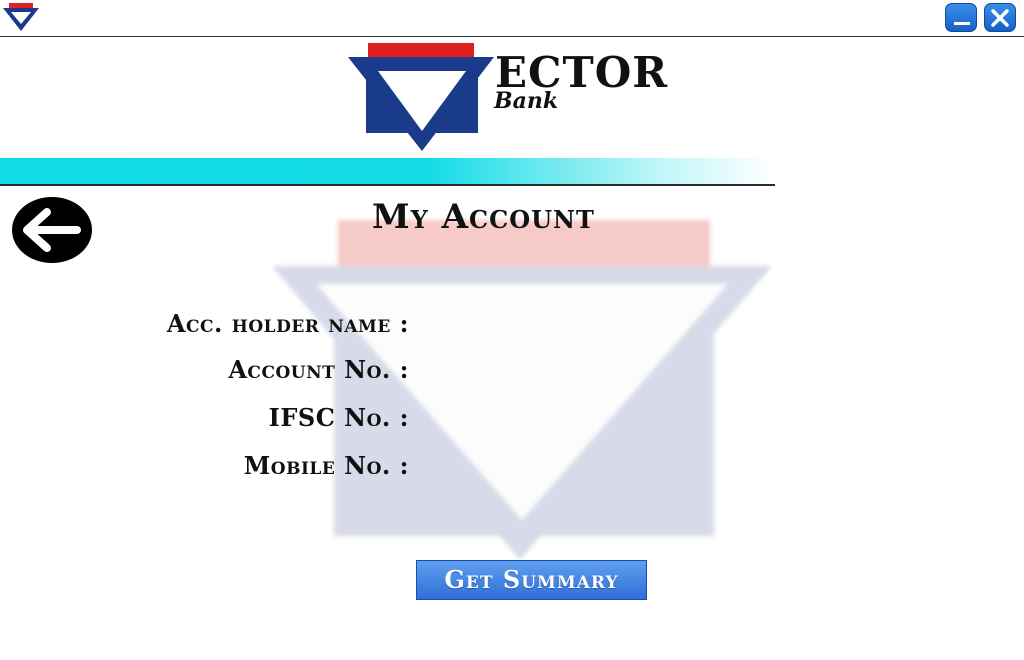  Describe the element at coordinates (318, 369) in the screenshot. I see `account-number-label: Account No. :` at that location.